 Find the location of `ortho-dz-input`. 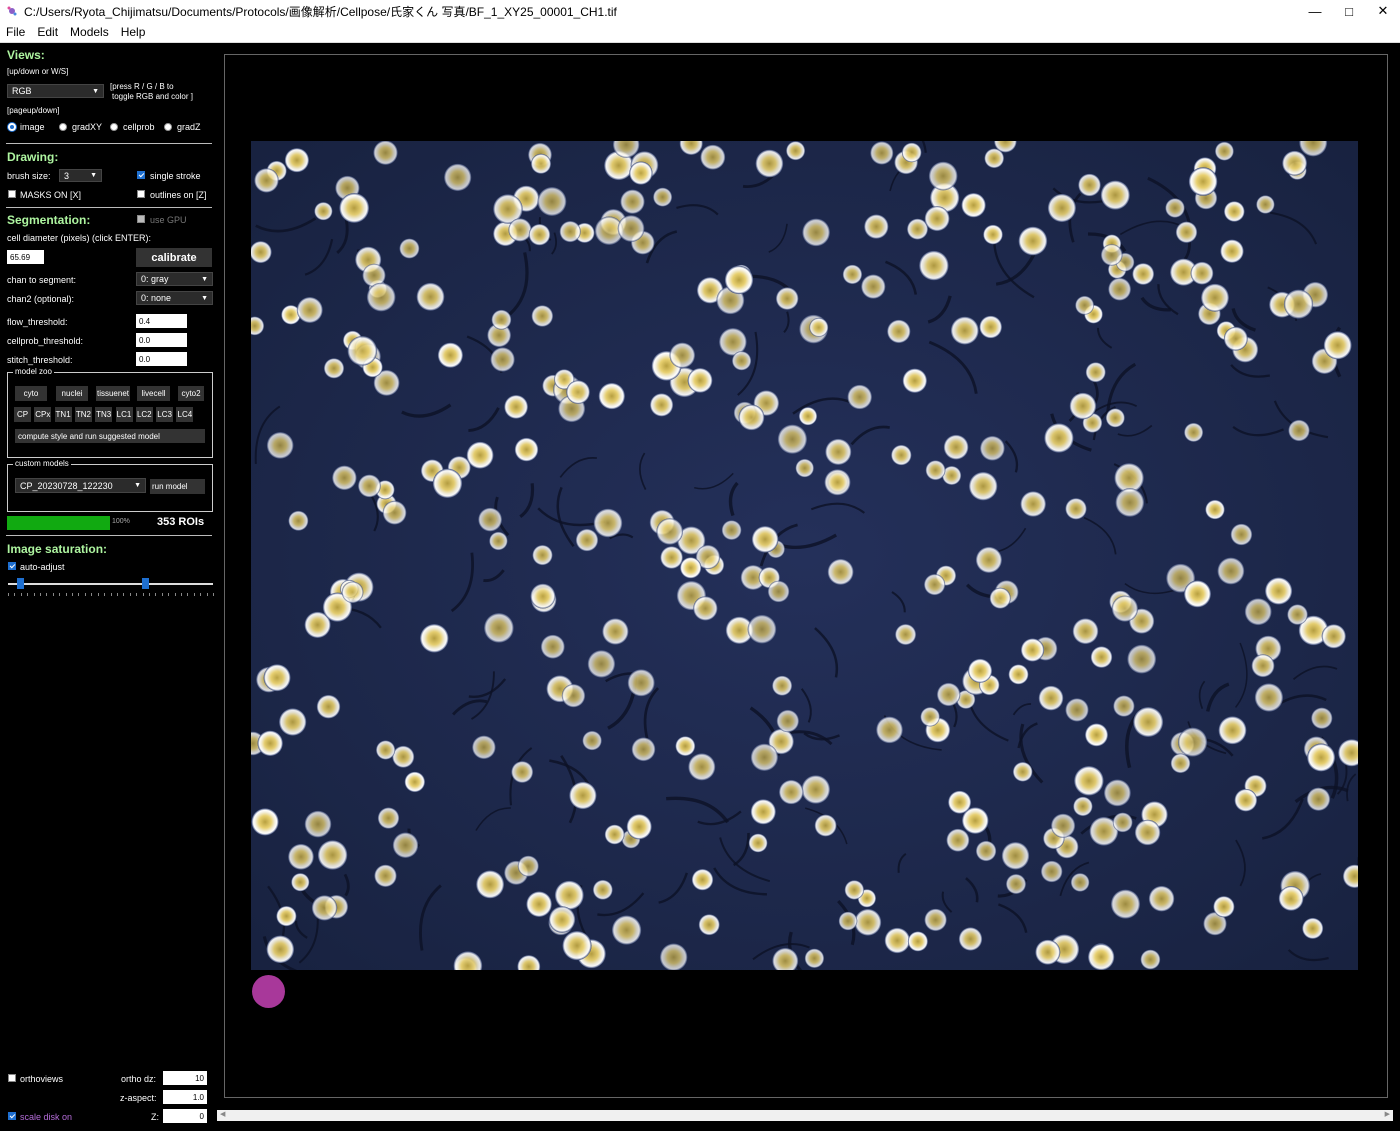

ortho-dz-input is located at coordinates (185, 1078).